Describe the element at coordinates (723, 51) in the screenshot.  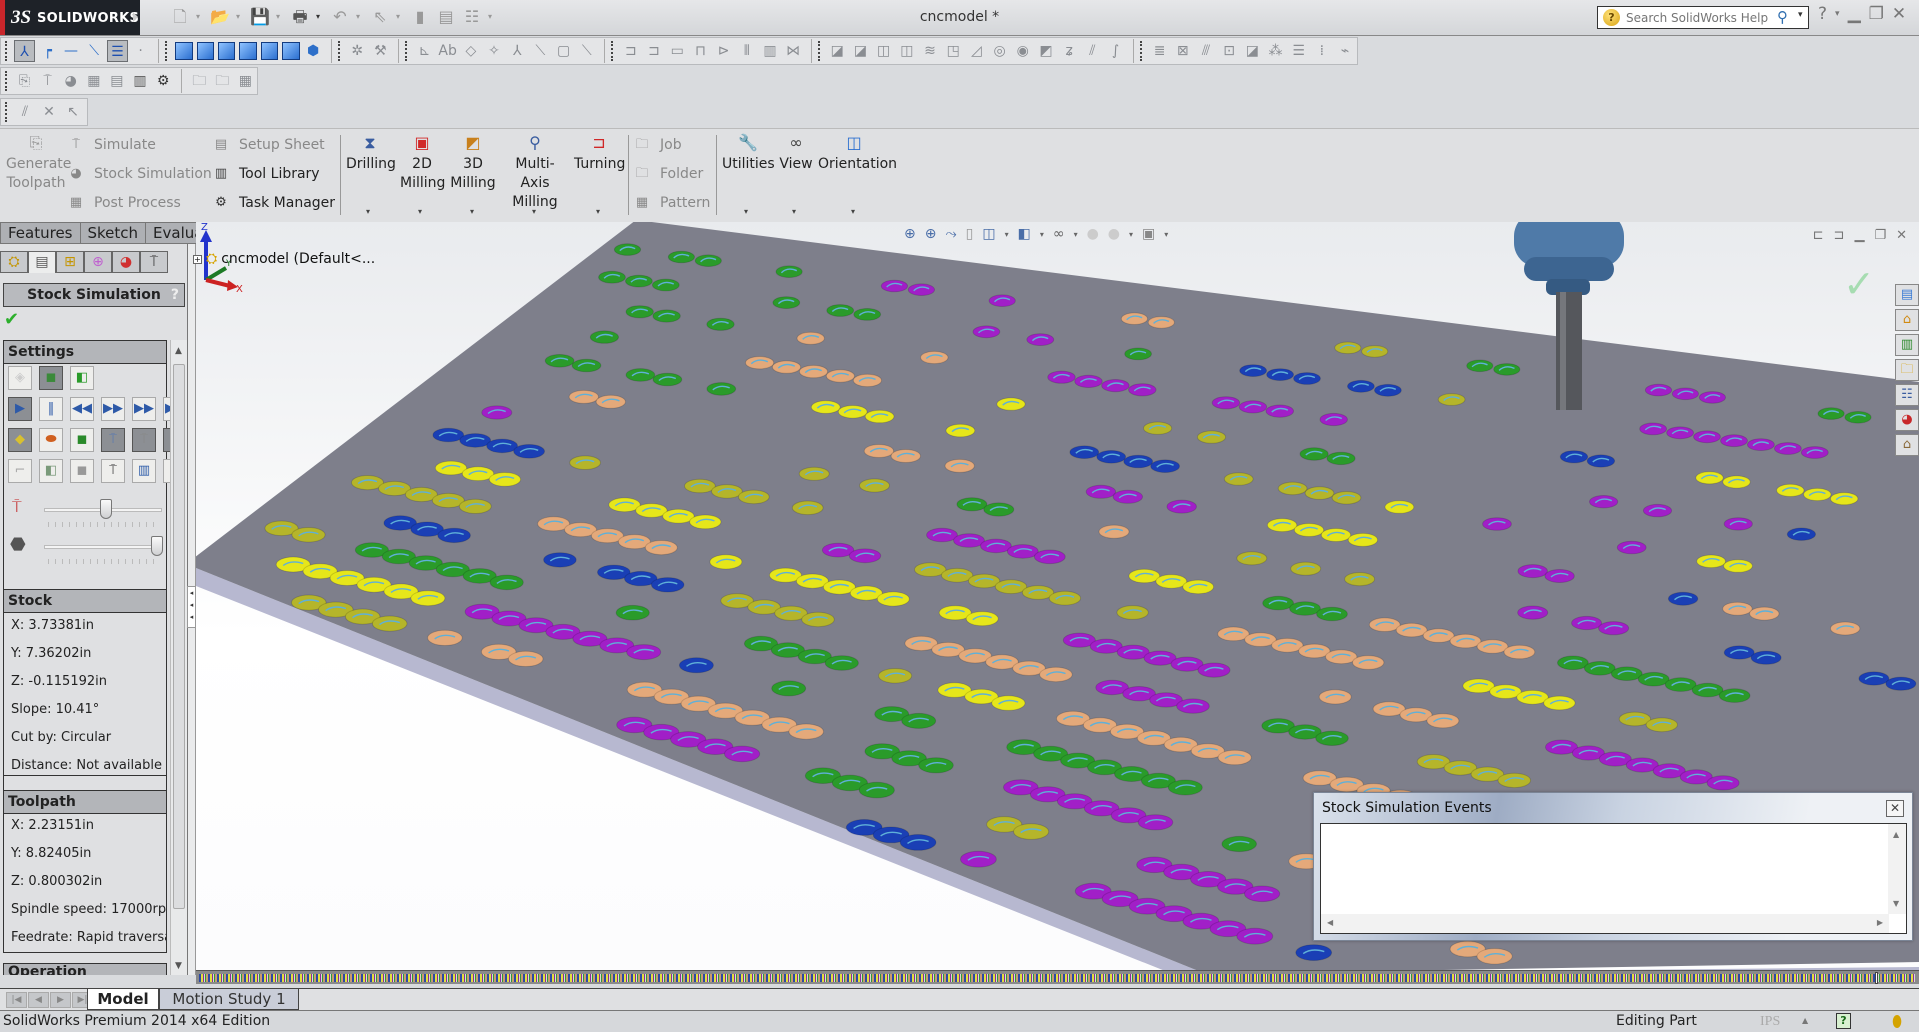
I see `op-icon: ⊳` at that location.